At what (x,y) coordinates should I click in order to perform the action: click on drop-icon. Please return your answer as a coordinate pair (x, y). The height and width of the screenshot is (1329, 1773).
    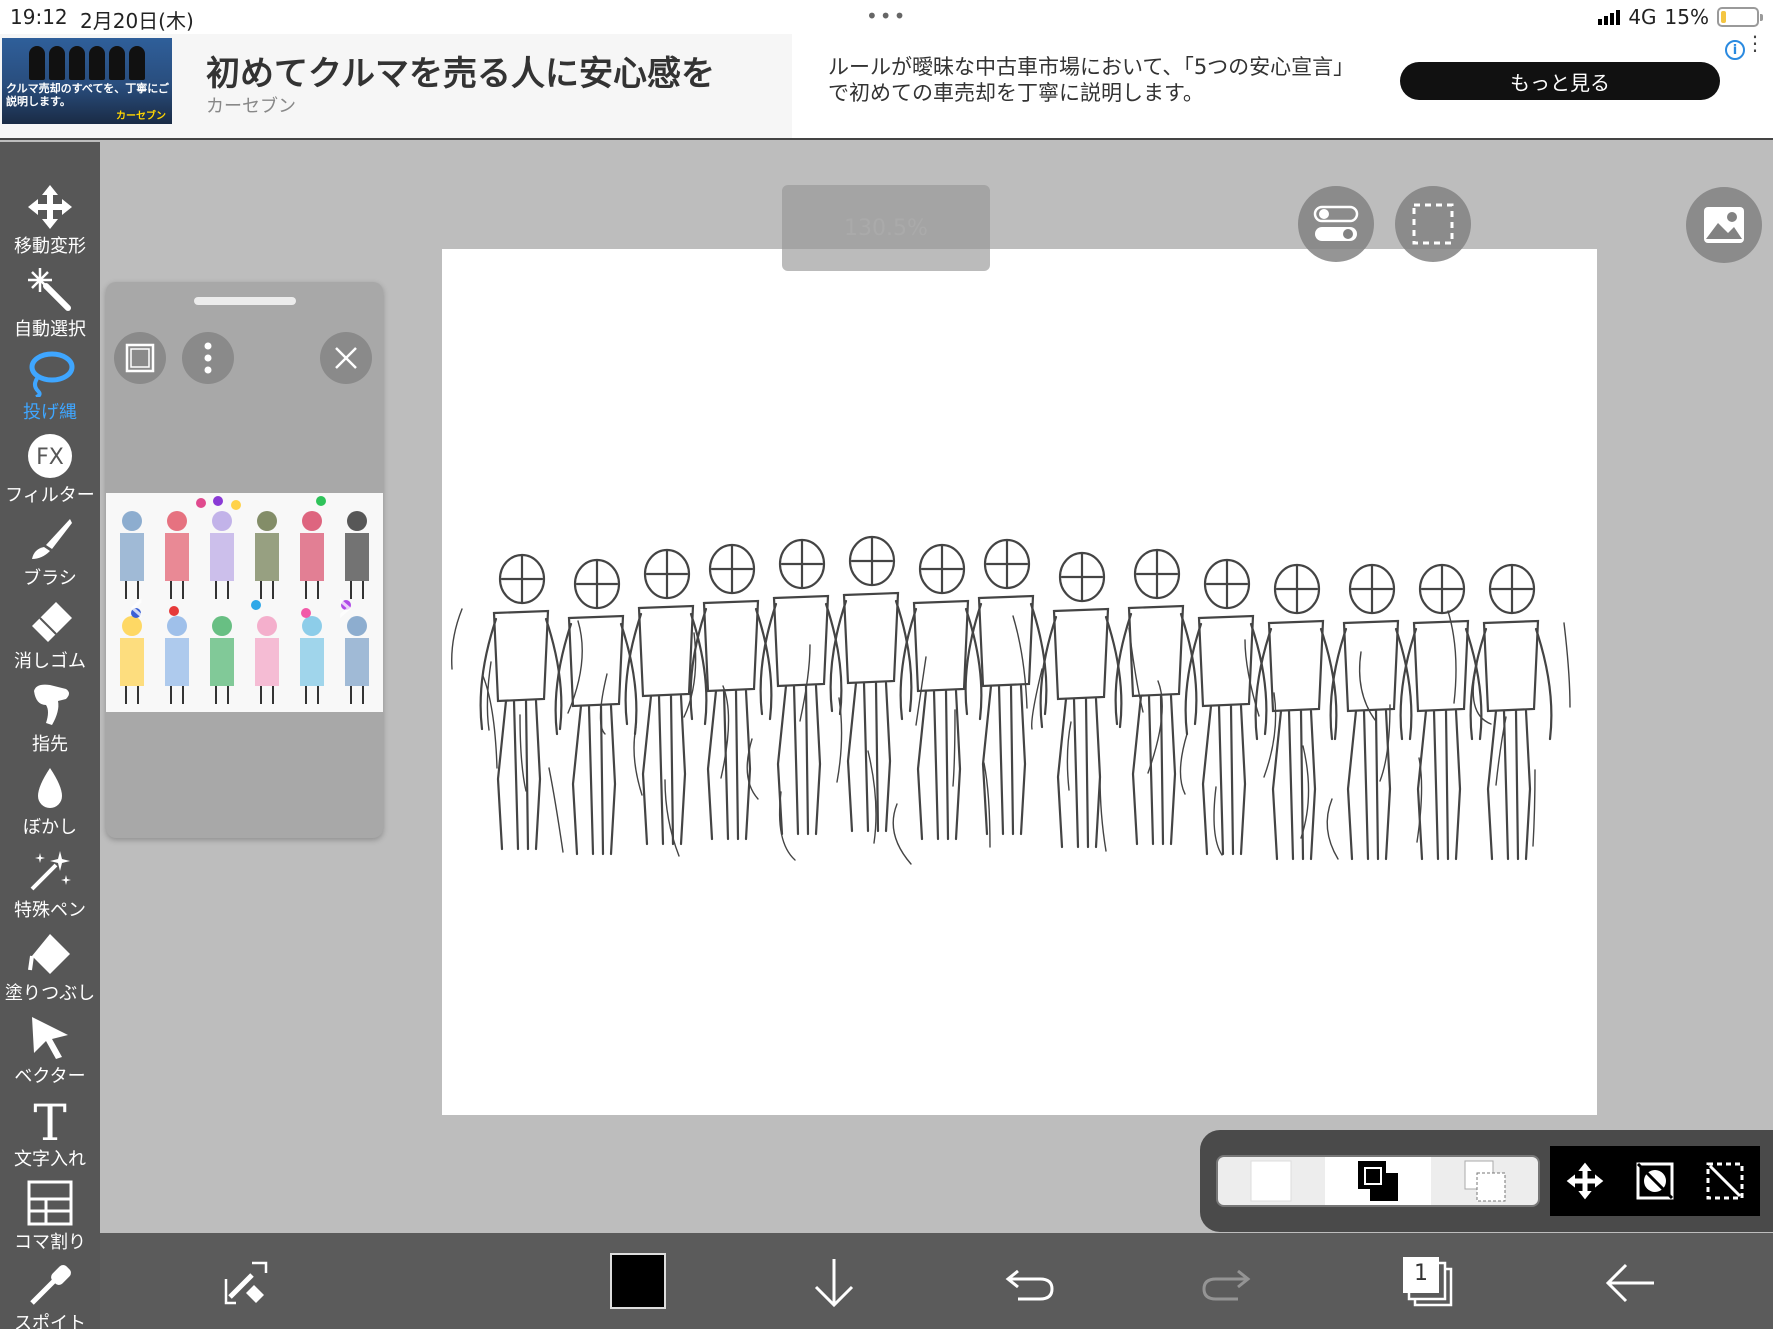
    Looking at the image, I should click on (50, 788).